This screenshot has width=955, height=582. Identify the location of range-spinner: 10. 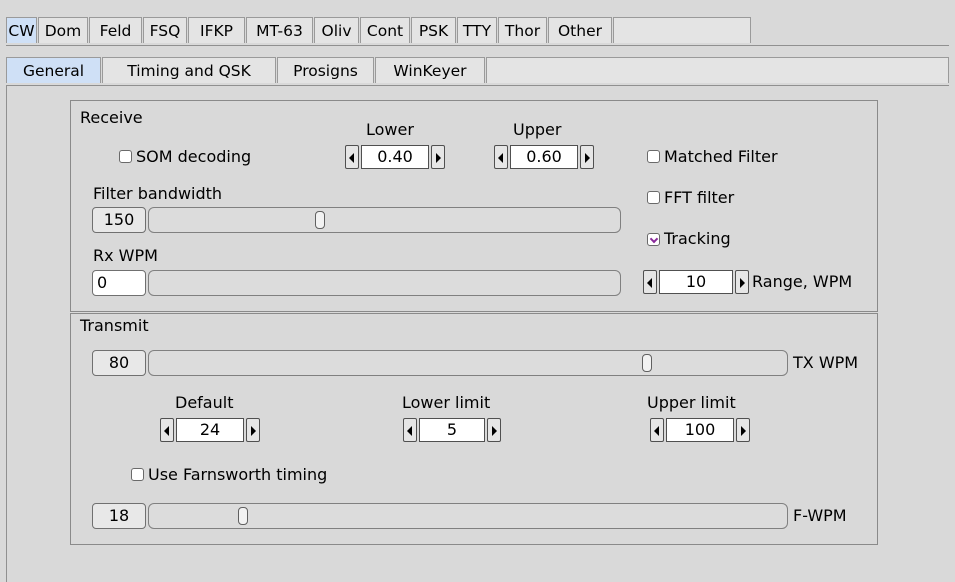
(696, 282).